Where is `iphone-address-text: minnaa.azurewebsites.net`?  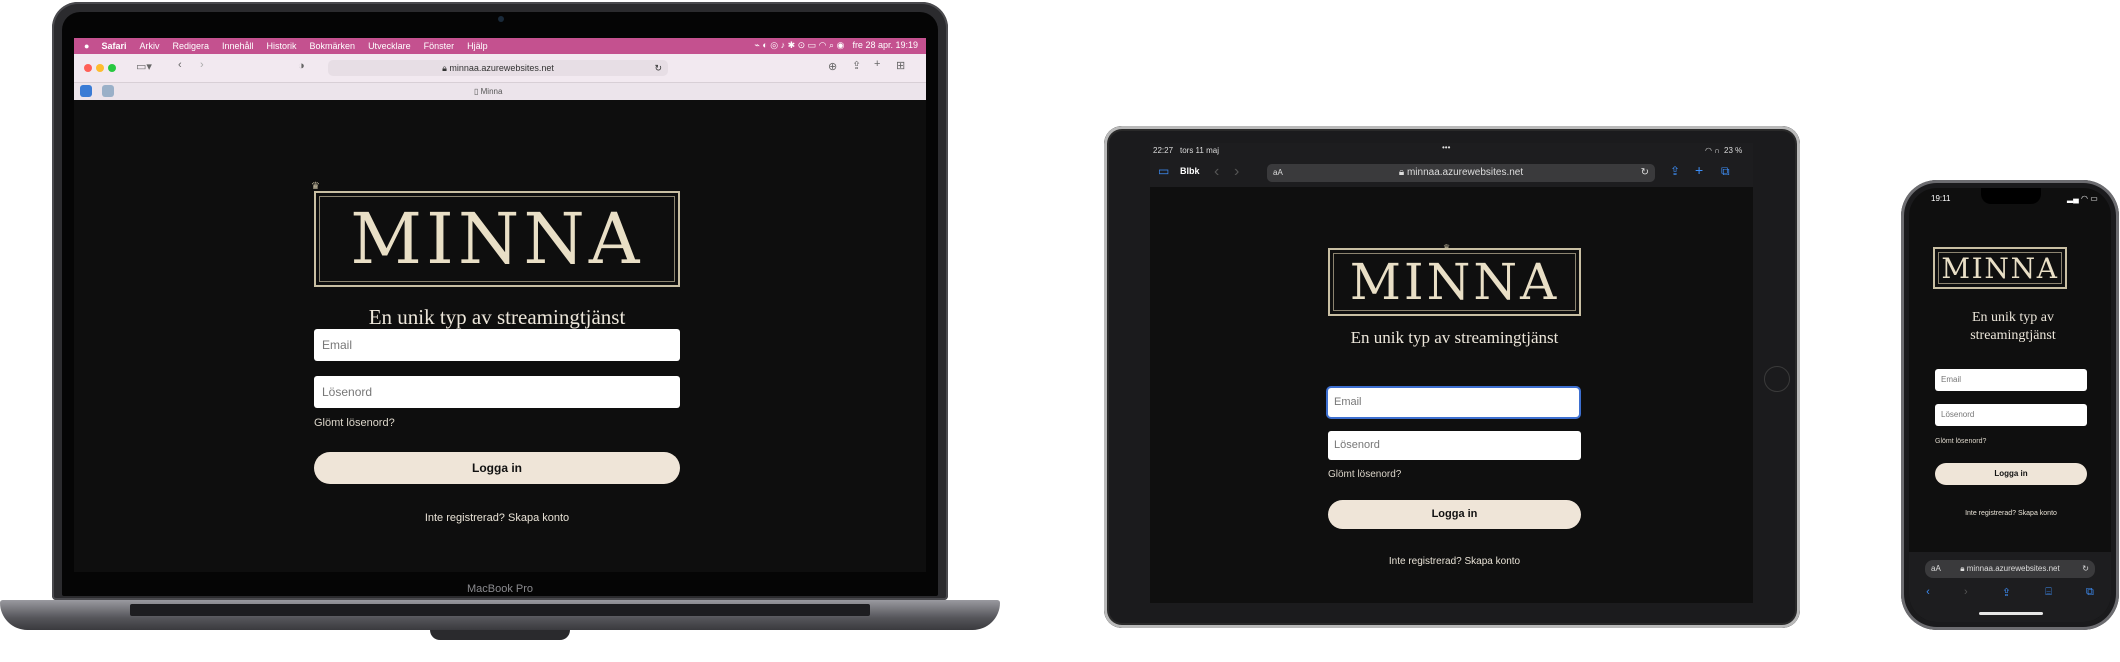 iphone-address-text: minnaa.azurewebsites.net is located at coordinates (2013, 568).